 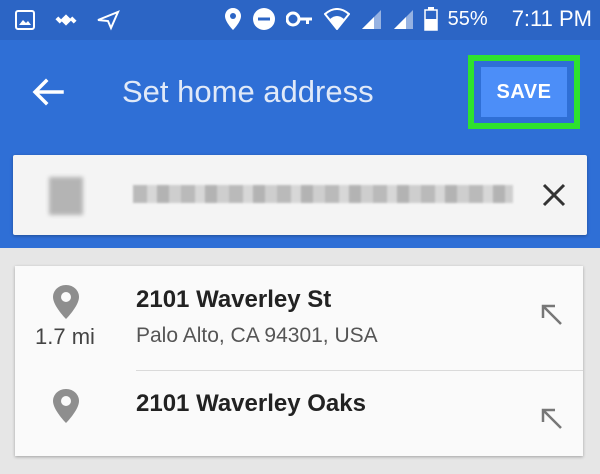 What do you see at coordinates (551, 18) in the screenshot?
I see `clock: 7:11 PM` at bounding box center [551, 18].